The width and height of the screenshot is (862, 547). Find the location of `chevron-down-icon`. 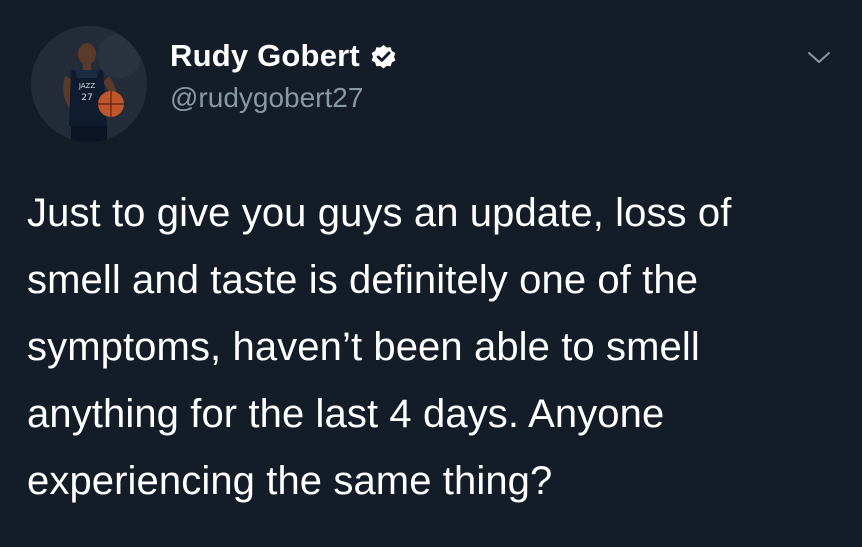

chevron-down-icon is located at coordinates (819, 58).